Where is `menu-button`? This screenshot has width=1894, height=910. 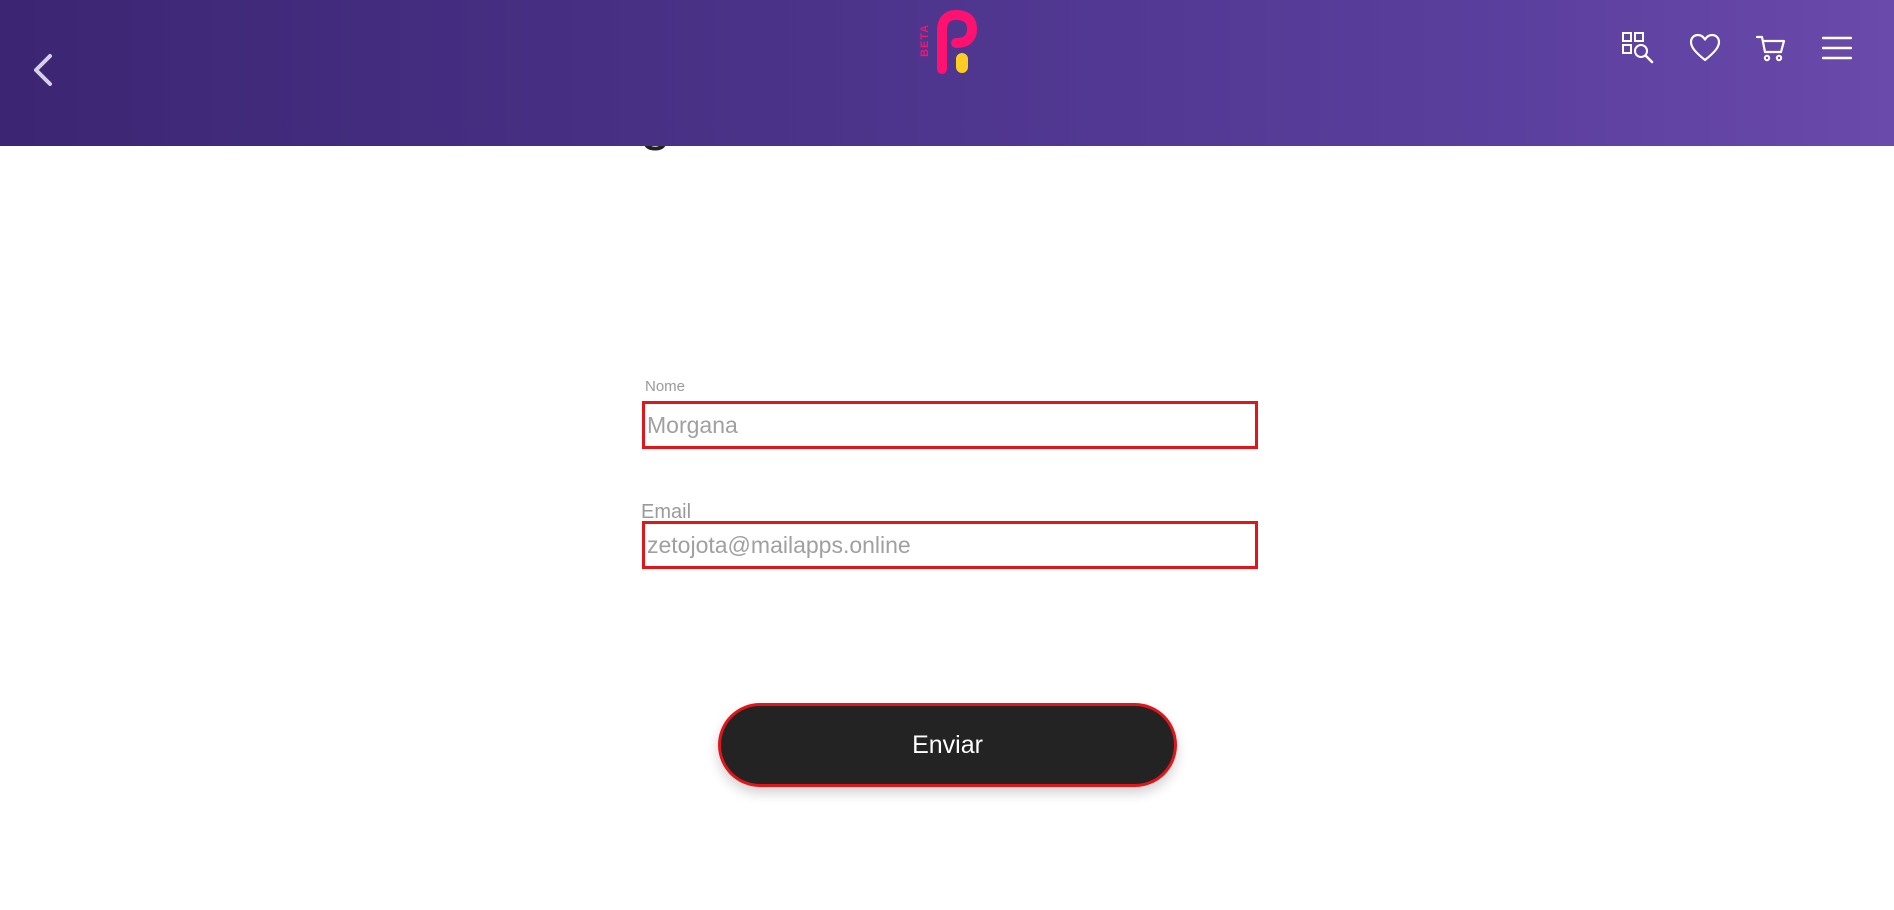 menu-button is located at coordinates (1837, 48).